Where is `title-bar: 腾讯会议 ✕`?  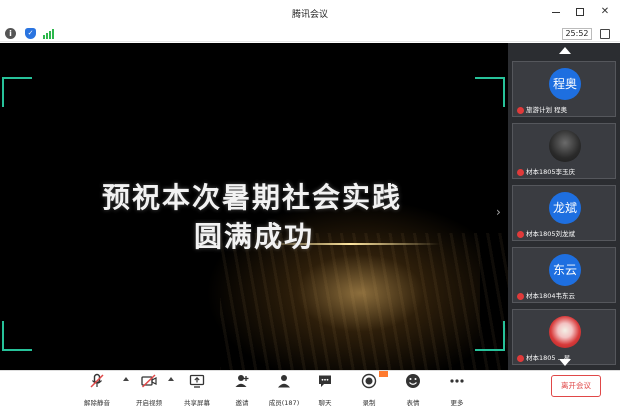 title-bar: 腾讯会议 ✕ is located at coordinates (310, 13).